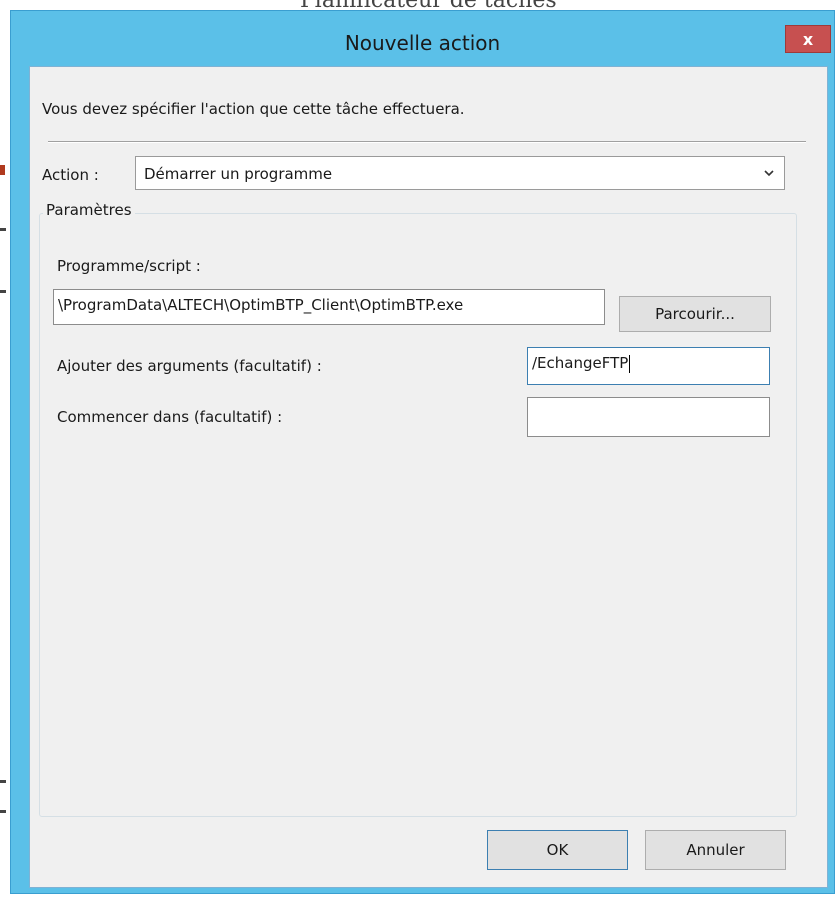 The image size is (837, 909). I want to click on program-script-label: Programme/script :, so click(129, 266).